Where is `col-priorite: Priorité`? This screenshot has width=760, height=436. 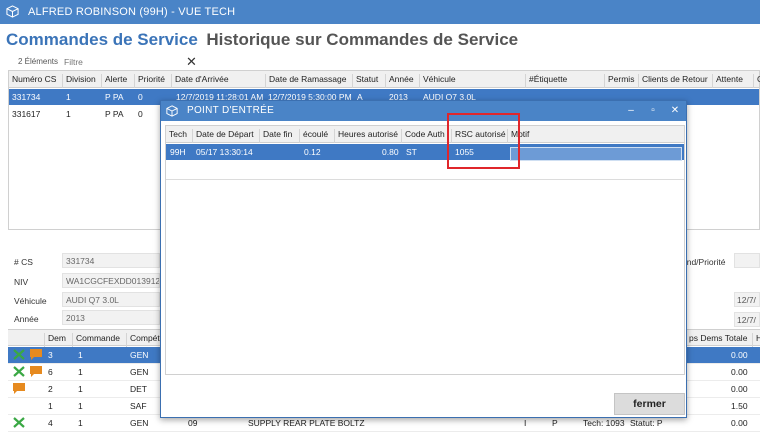 col-priorite: Priorité is located at coordinates (149, 81).